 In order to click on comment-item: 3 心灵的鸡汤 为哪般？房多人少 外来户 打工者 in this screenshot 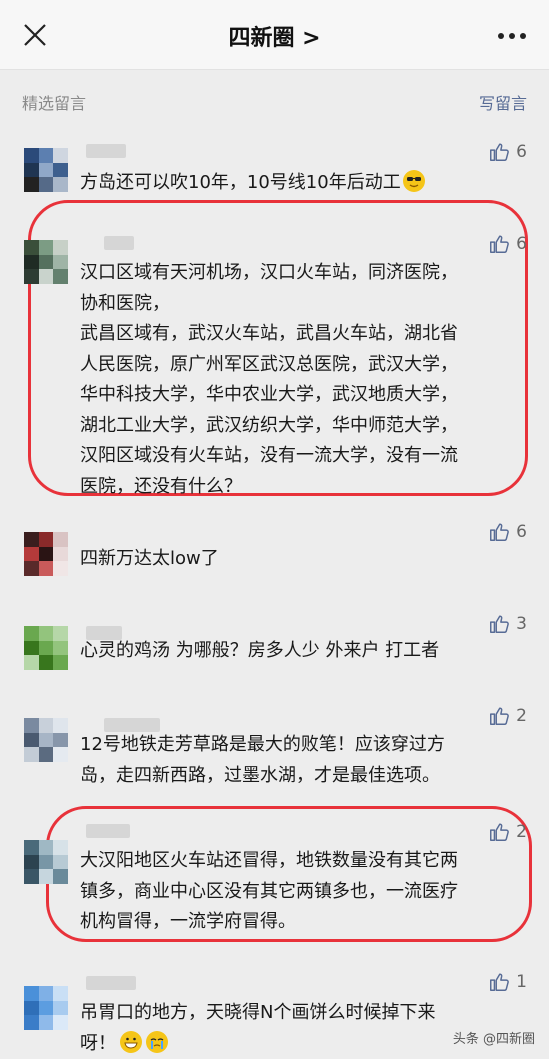, I will do `click(274, 642)`.